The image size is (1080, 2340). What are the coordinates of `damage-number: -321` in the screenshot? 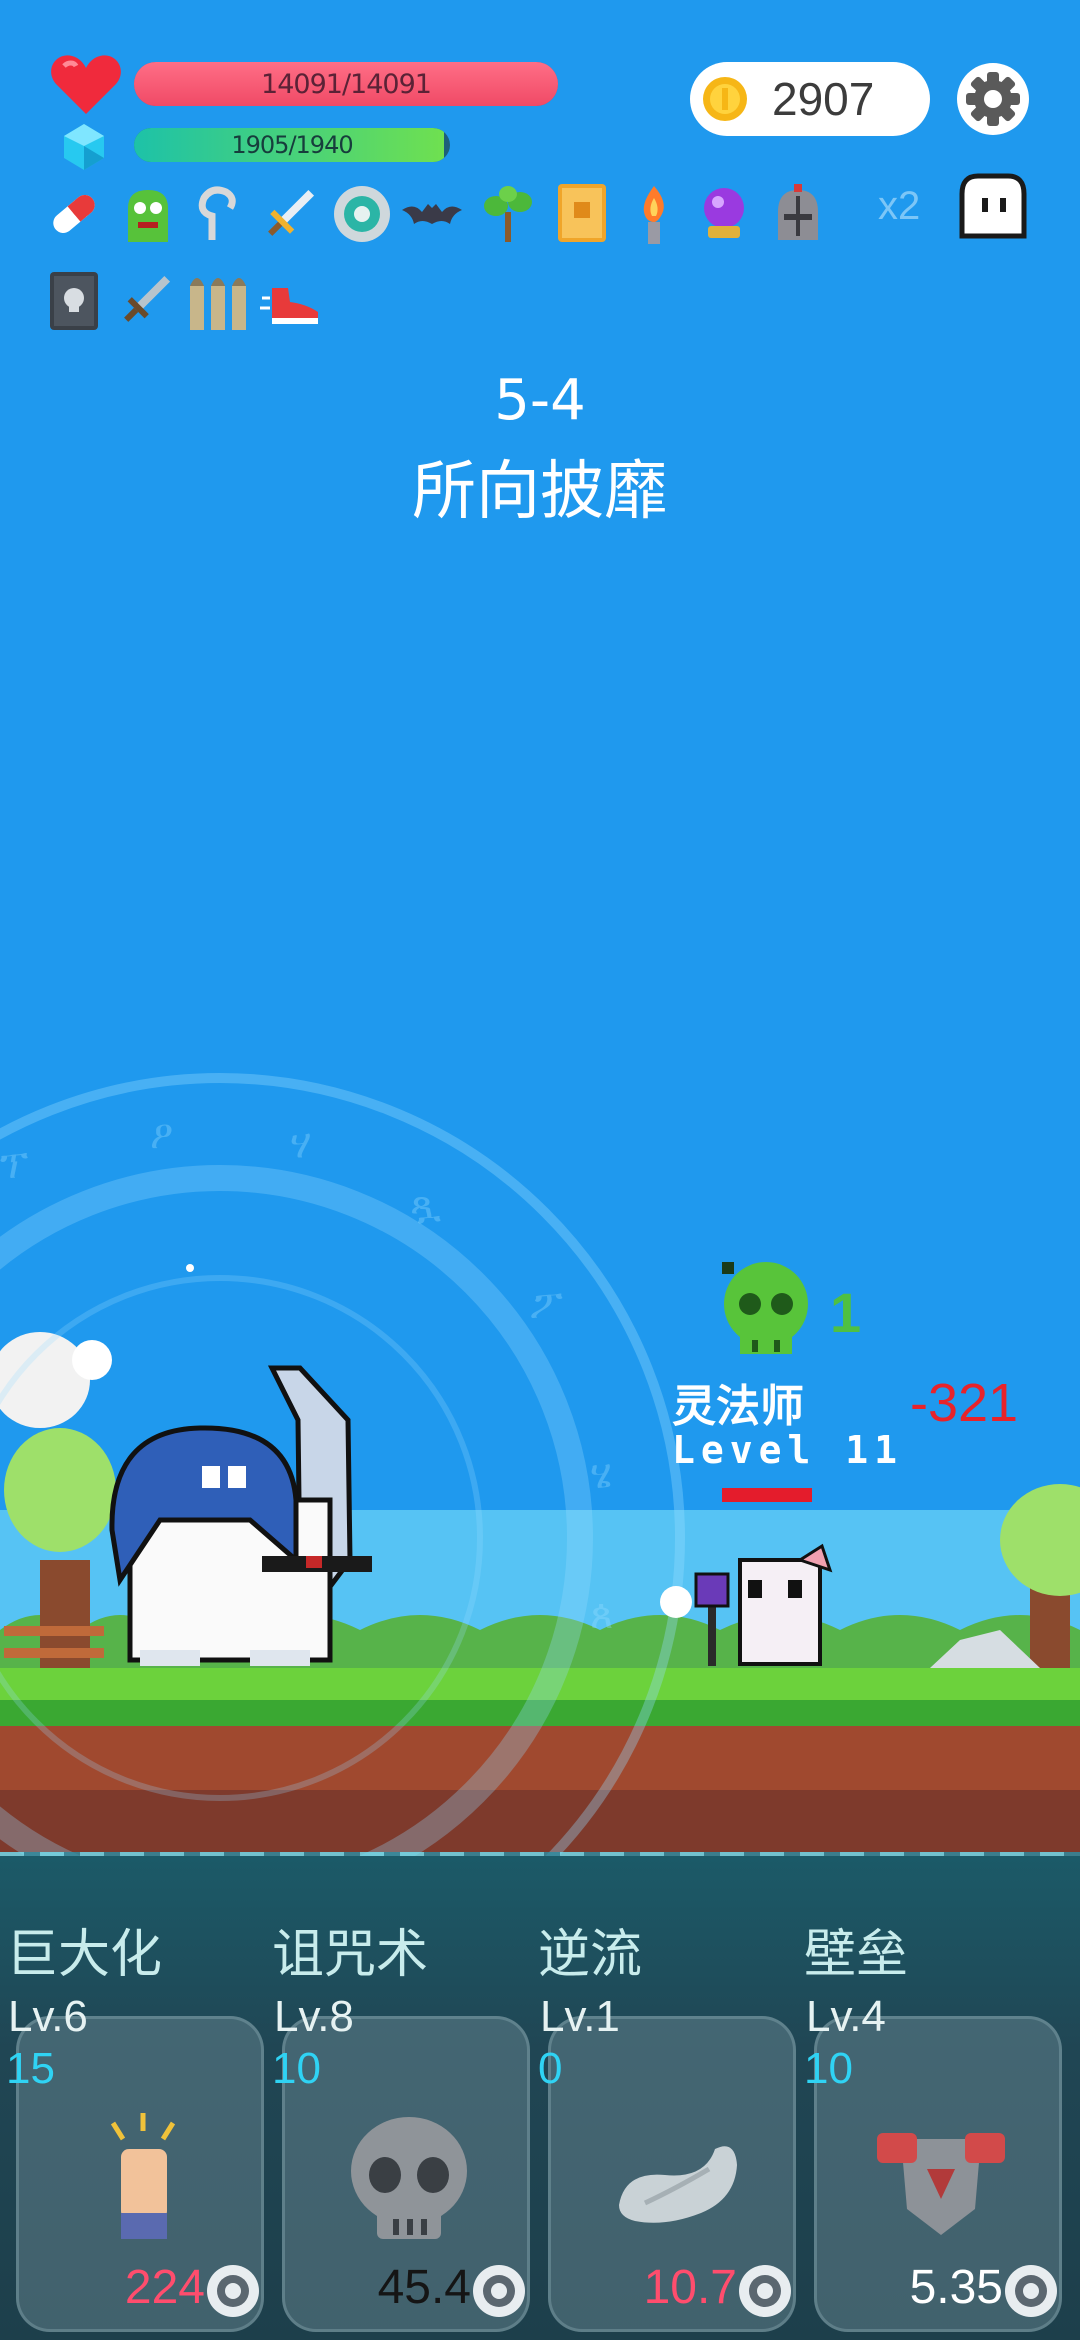 It's located at (964, 1403).